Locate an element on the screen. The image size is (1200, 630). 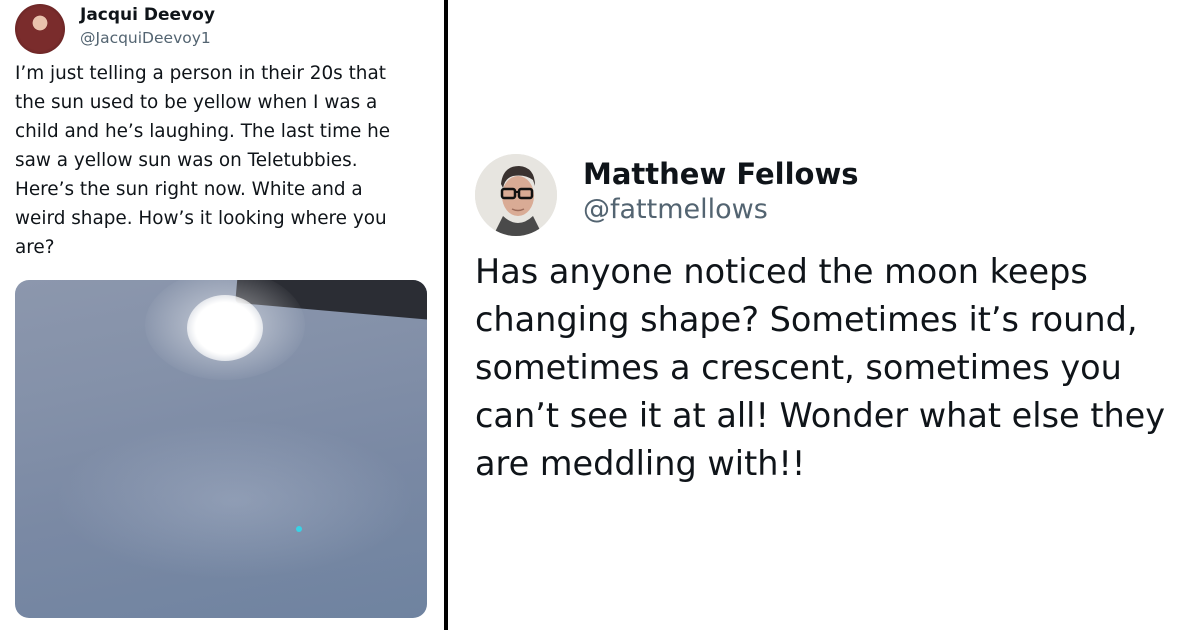
author-name: Matthew Fellows is located at coordinates (721, 174).